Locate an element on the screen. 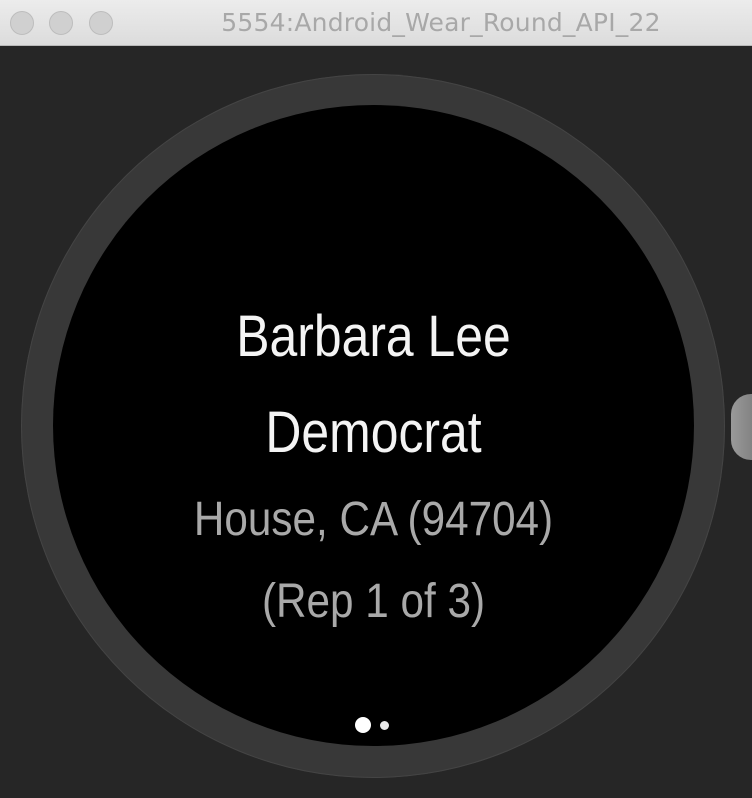  representative-name: Barbara Lee is located at coordinates (373, 336).